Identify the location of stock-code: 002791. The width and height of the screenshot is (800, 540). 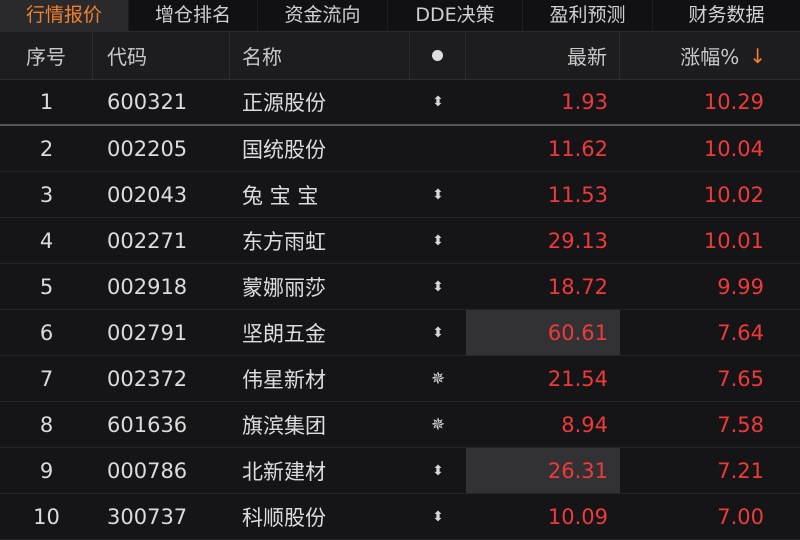
(147, 332).